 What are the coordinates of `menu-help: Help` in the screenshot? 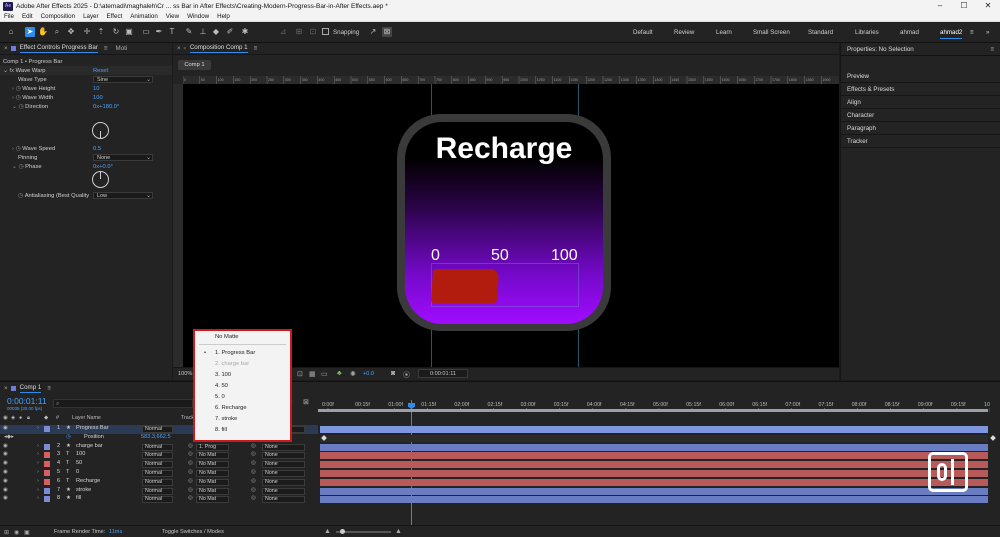 It's located at (223, 16).